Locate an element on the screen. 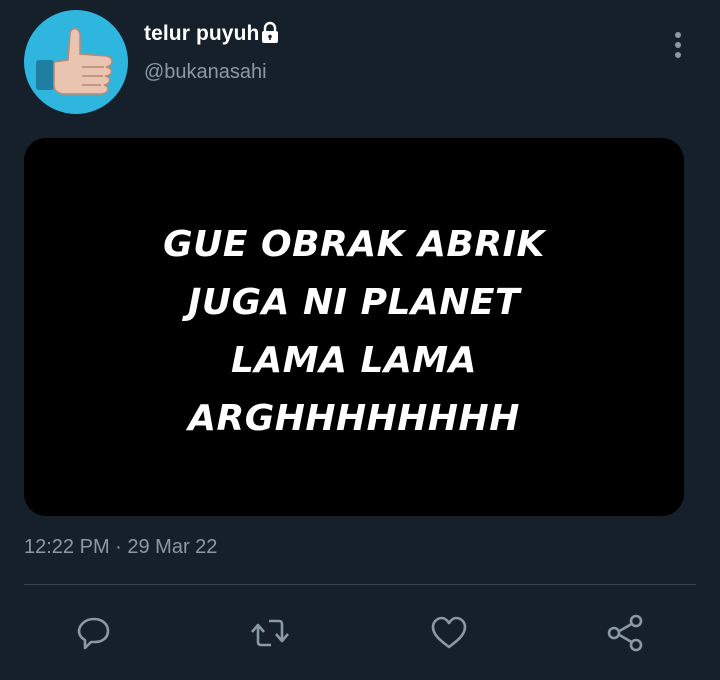 This screenshot has height=680, width=720. lock-icon is located at coordinates (270, 32).